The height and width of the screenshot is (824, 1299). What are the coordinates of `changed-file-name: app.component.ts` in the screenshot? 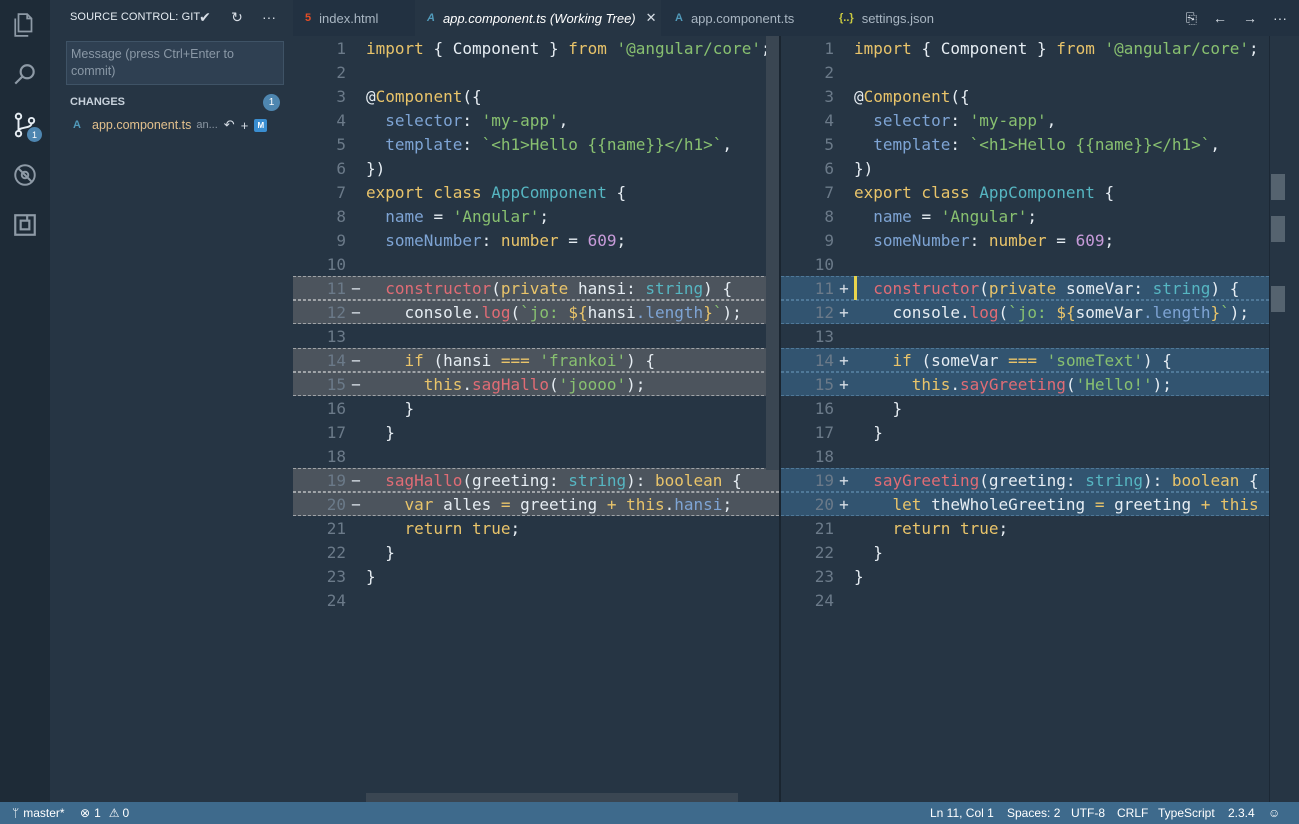 It's located at (141, 125).